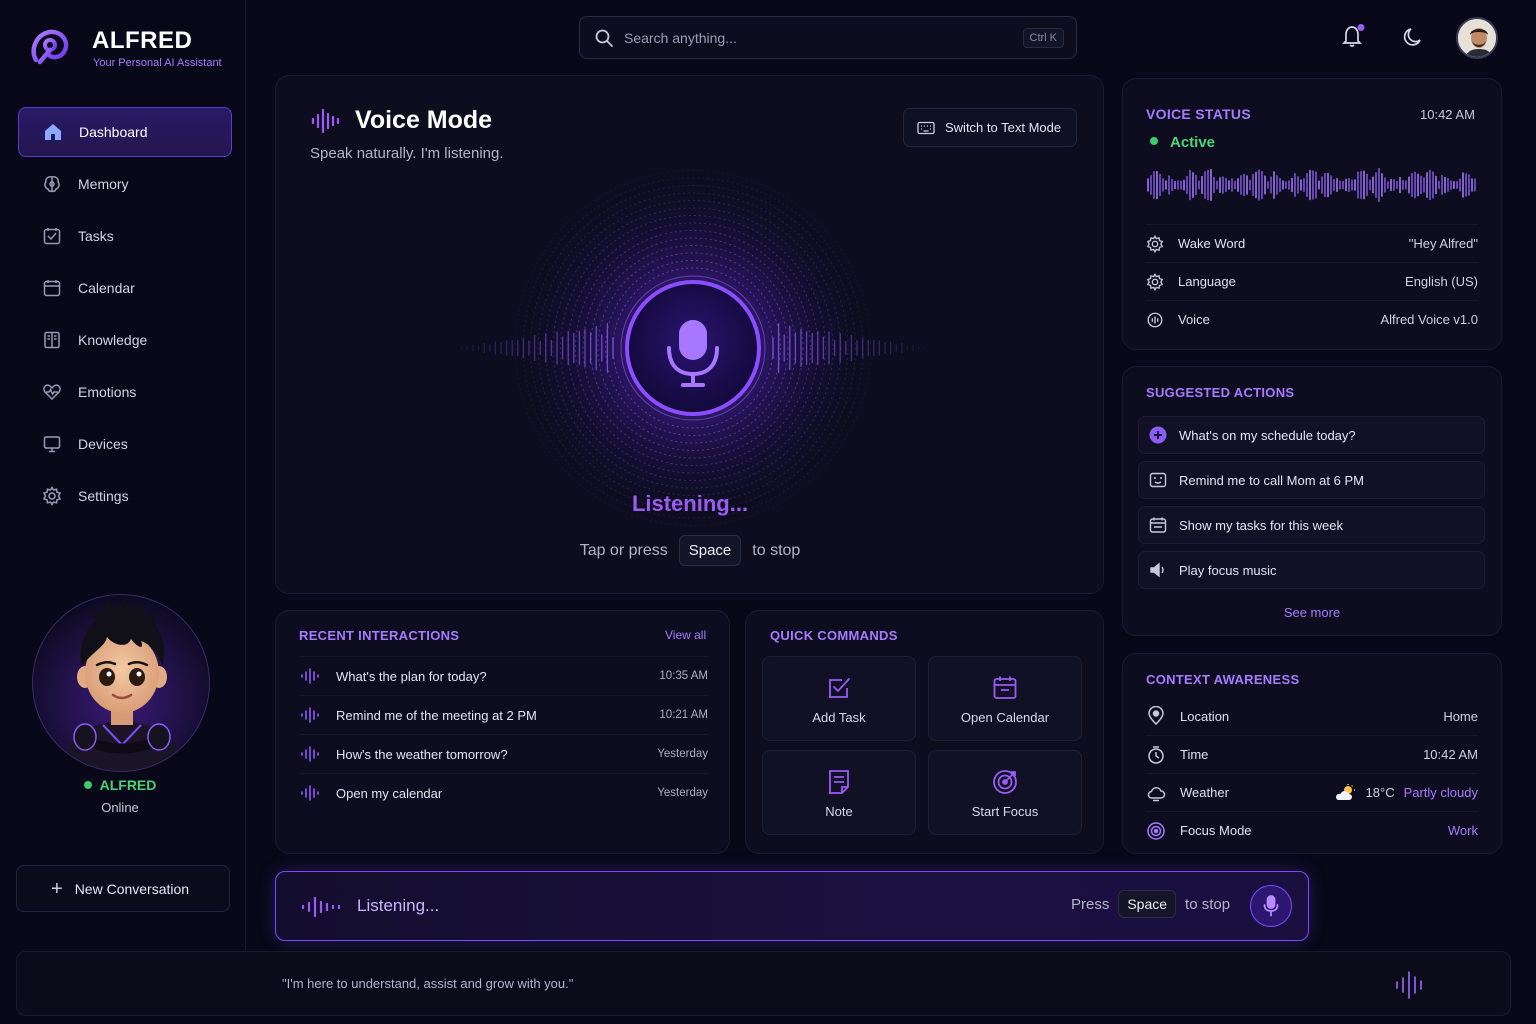 The image size is (1536, 1024). Describe the element at coordinates (125, 444) in the screenshot. I see `sidebar-item-devices: Devices` at that location.